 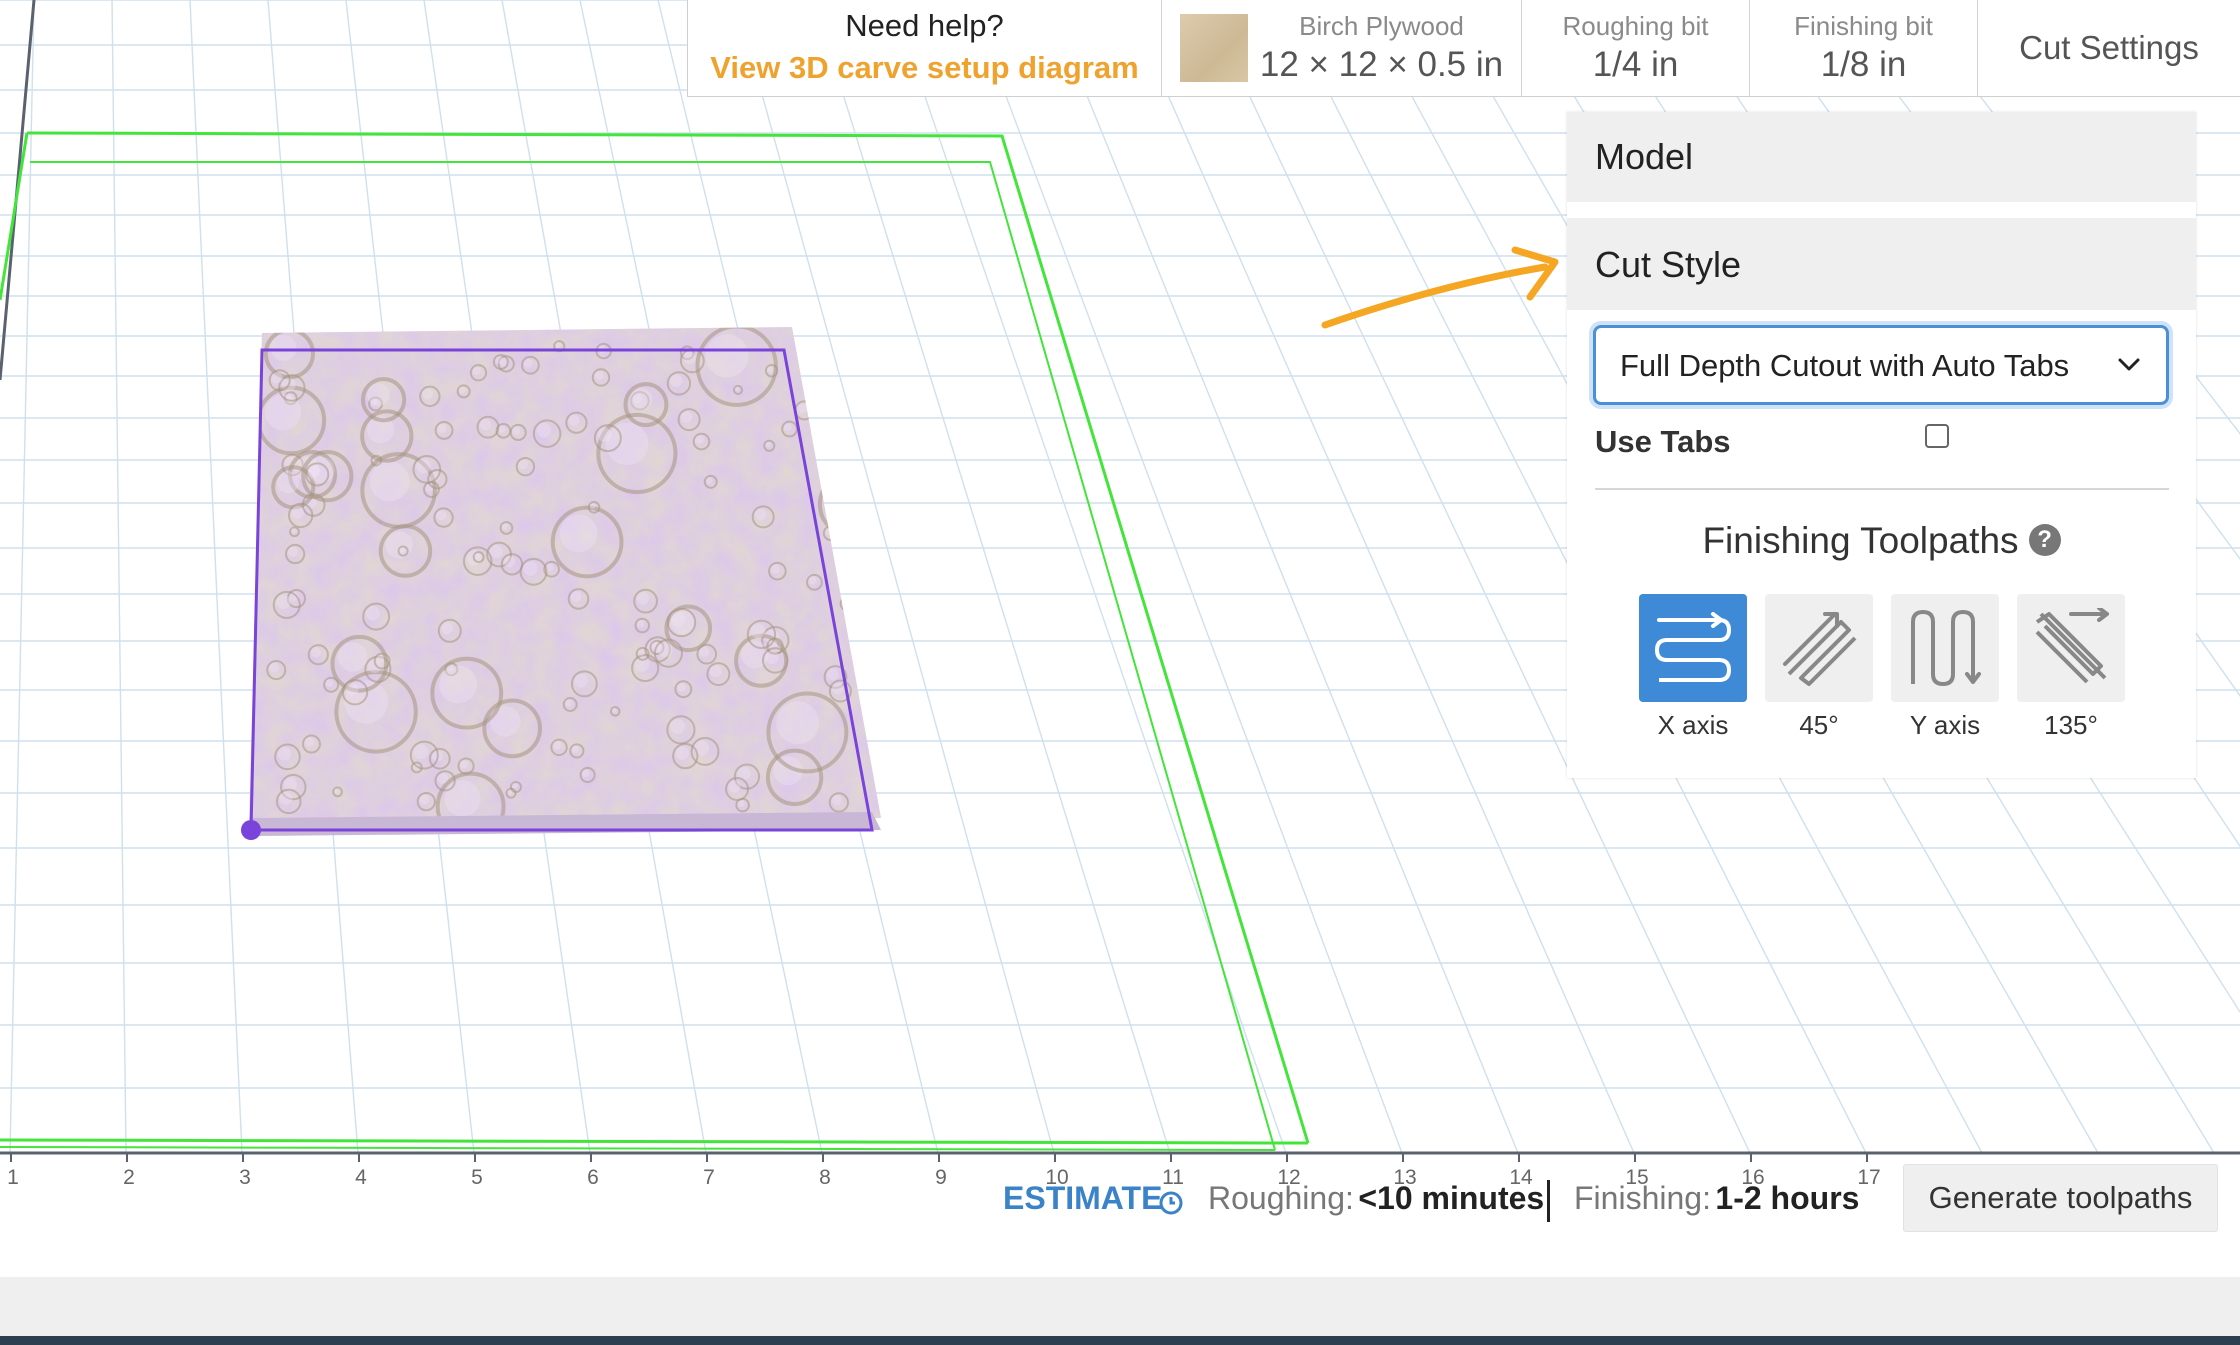 I want to click on setup-diagram-link: View 3D carve setup diagram, so click(x=924, y=68).